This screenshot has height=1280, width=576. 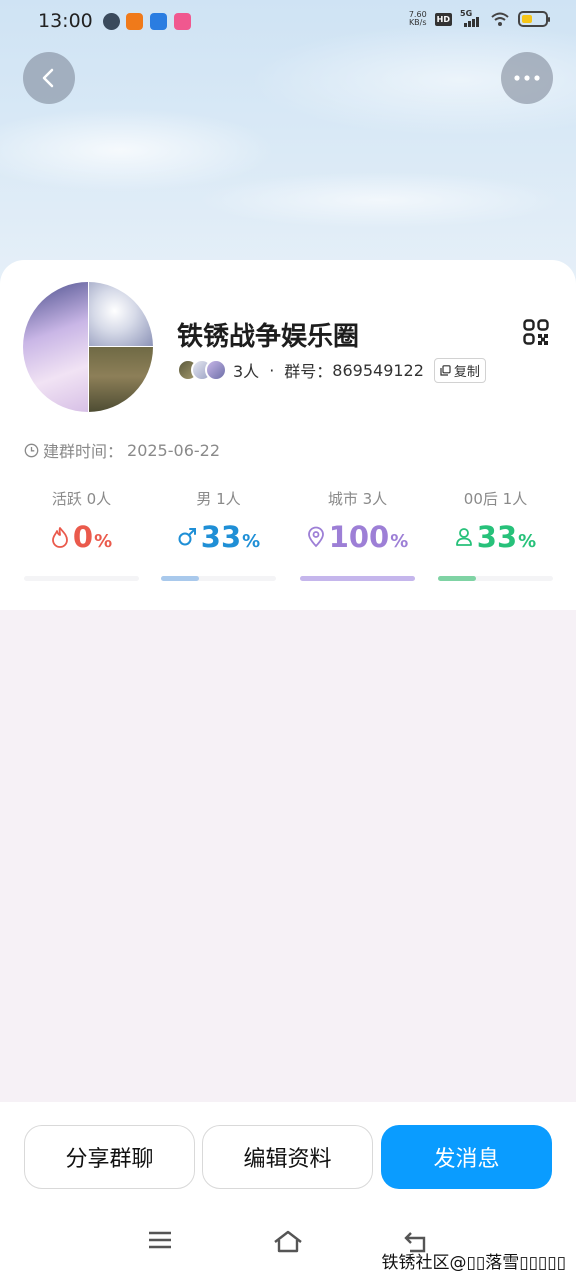 I want to click on stat-male: 男 1人 33 %, so click(x=218, y=534).